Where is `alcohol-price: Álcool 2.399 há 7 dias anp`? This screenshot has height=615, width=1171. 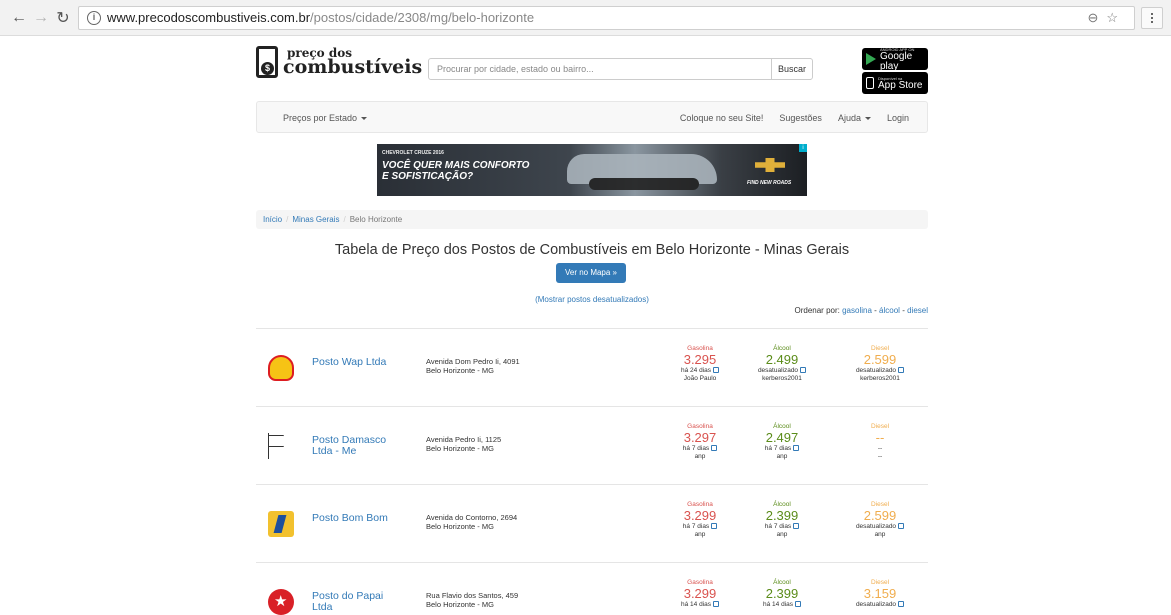 alcohol-price: Álcool 2.399 há 7 dias anp is located at coordinates (782, 519).